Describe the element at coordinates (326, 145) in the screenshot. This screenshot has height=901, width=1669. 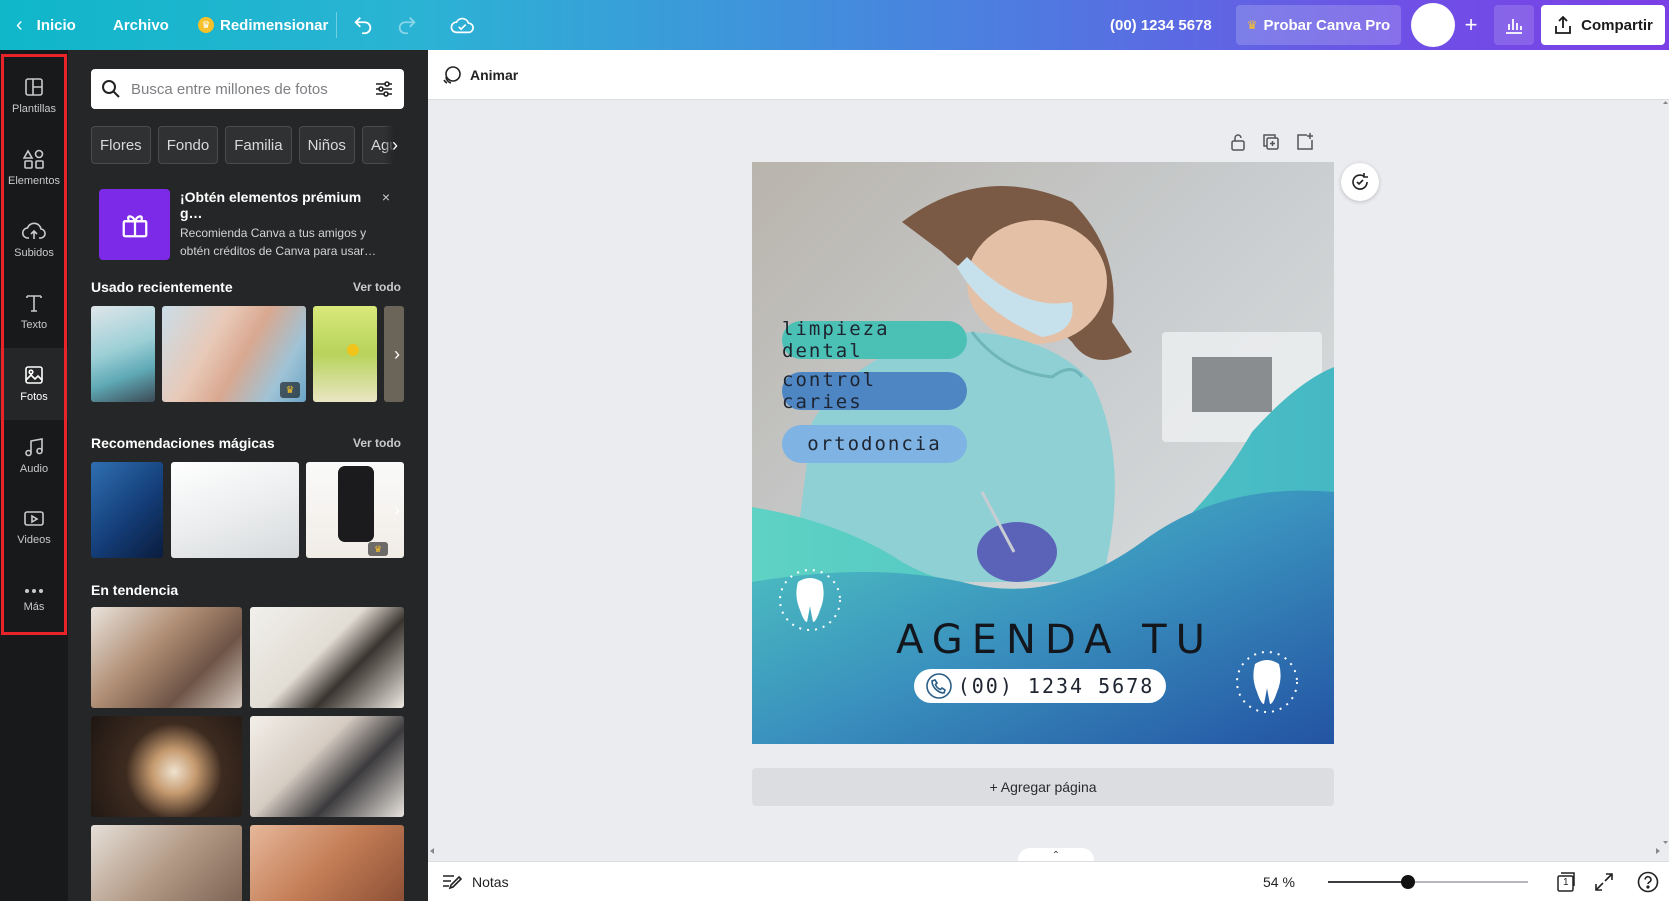
I see `chip-ninos: Niños` at that location.